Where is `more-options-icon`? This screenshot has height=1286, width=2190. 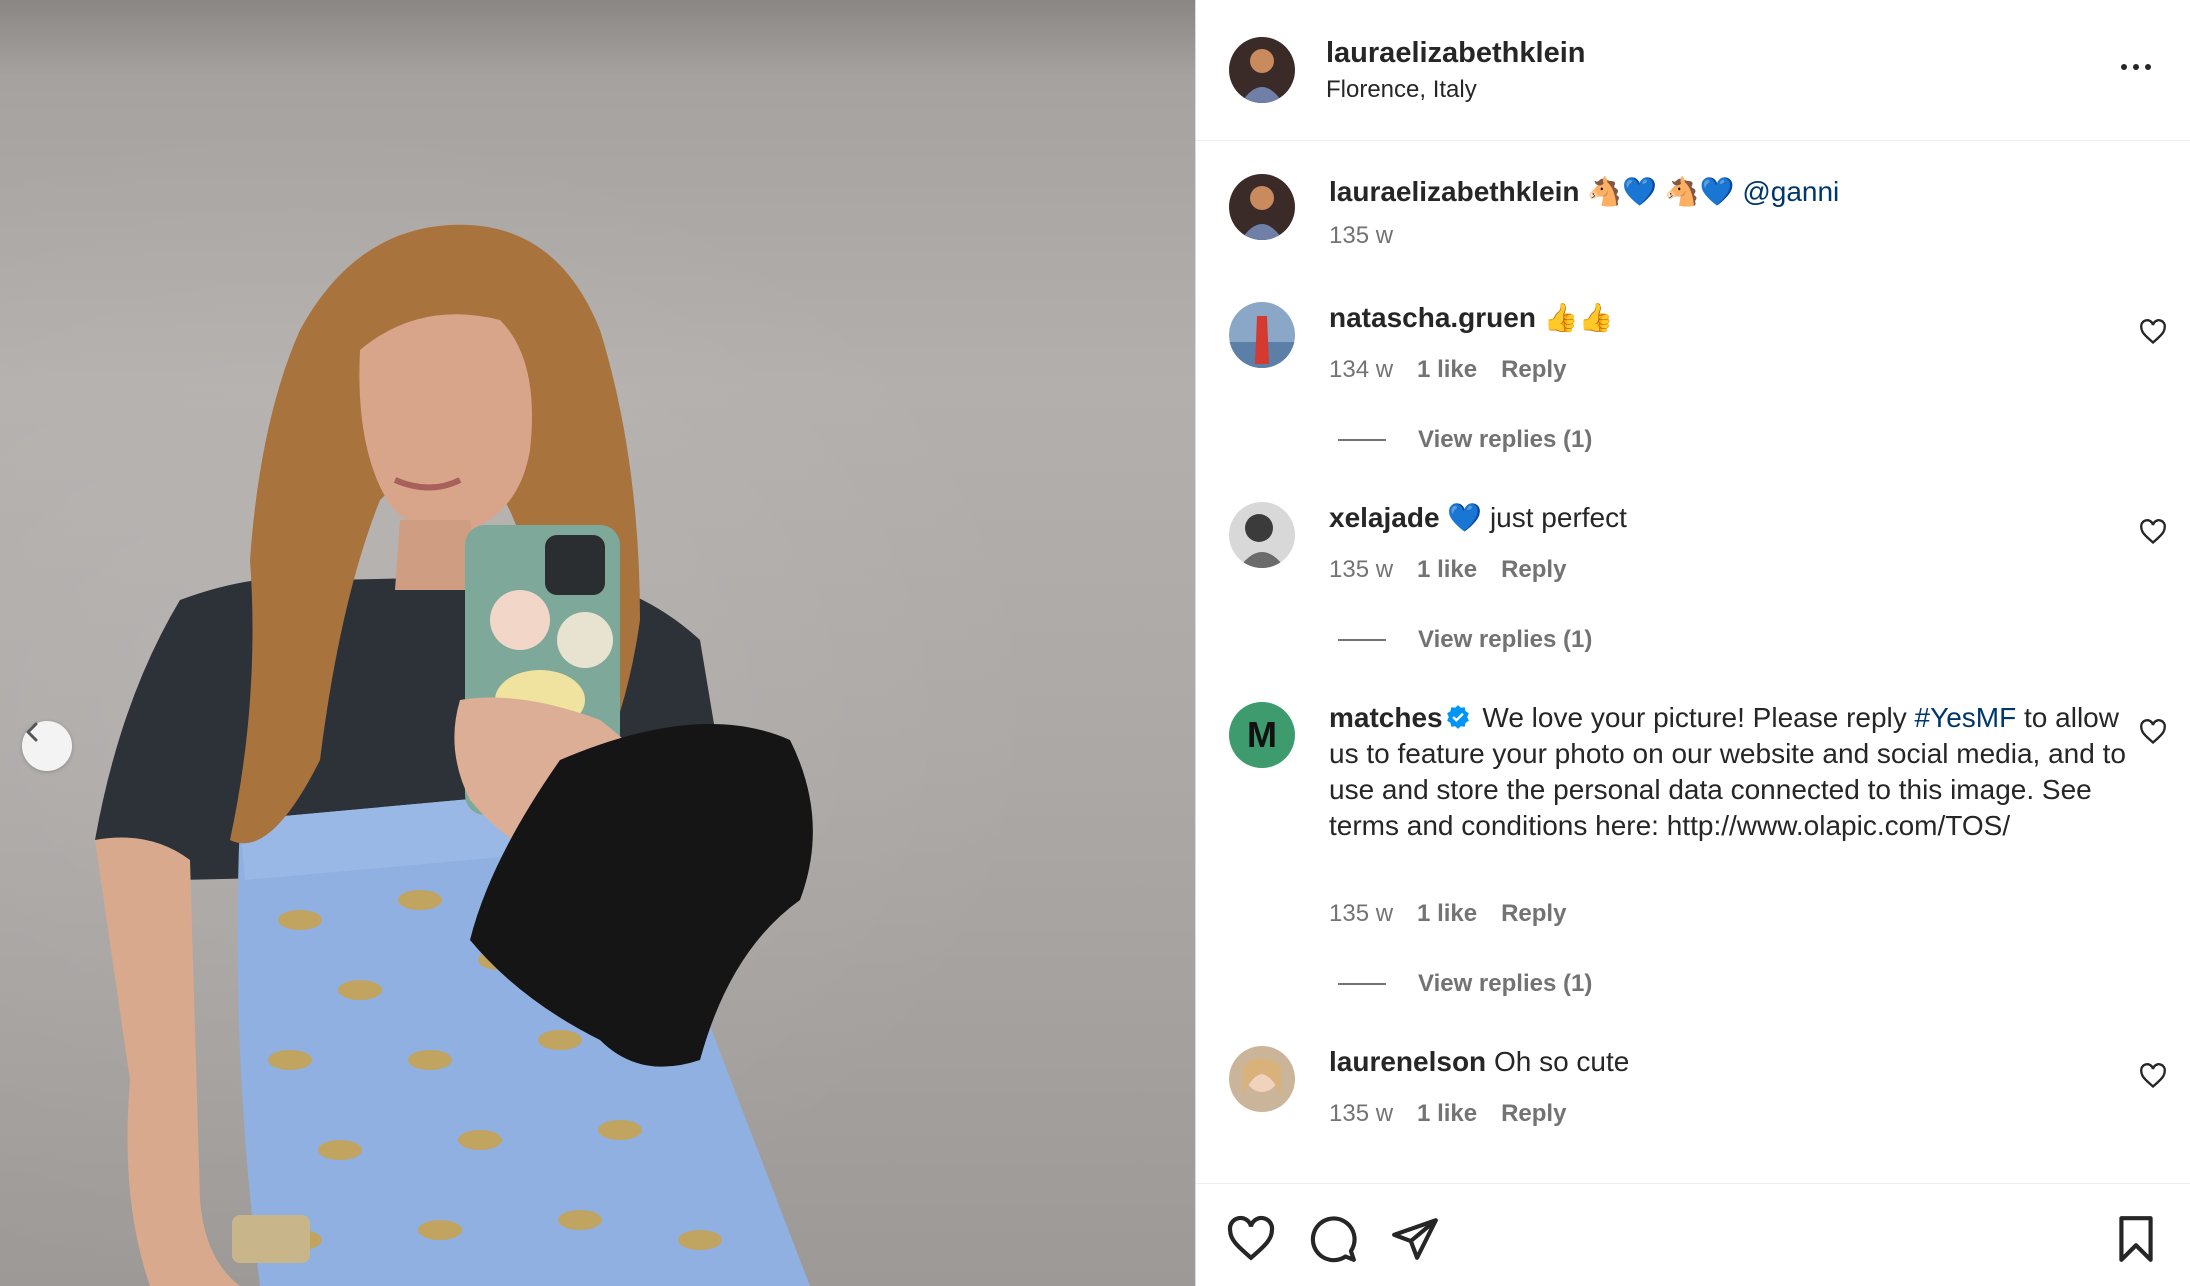 more-options-icon is located at coordinates (2124, 67).